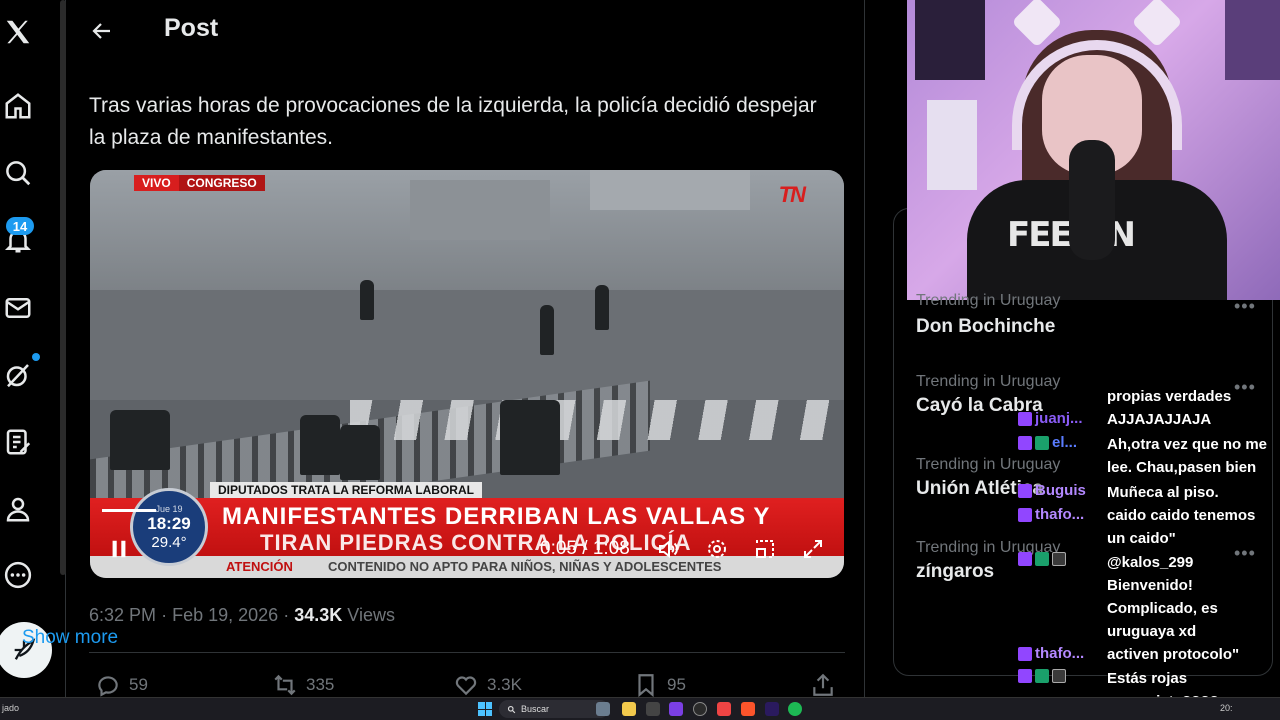 The height and width of the screenshot is (720, 1280). I want to click on fullscreen-icon, so click(813, 549).